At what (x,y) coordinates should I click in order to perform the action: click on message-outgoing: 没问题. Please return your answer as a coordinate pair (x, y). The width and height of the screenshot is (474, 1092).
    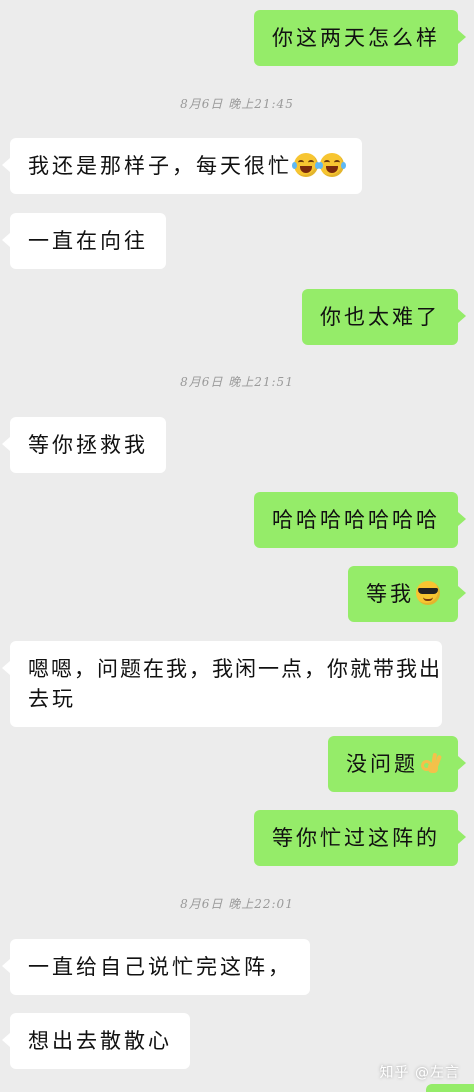
    Looking at the image, I should click on (397, 764).